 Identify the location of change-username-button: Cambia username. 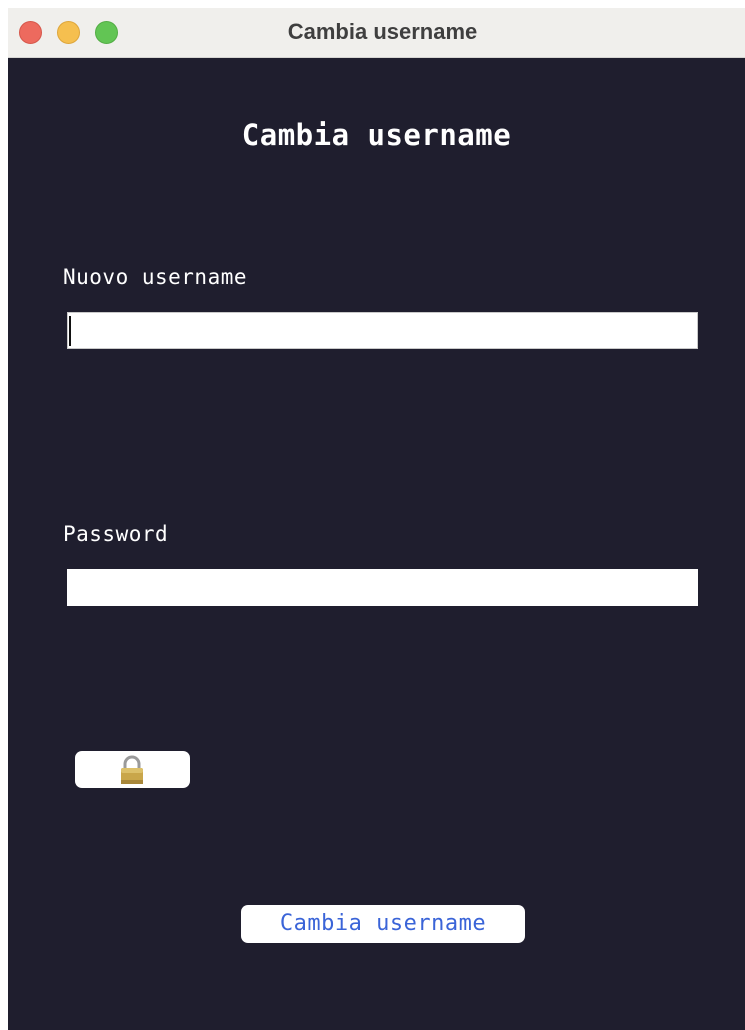
(383, 924).